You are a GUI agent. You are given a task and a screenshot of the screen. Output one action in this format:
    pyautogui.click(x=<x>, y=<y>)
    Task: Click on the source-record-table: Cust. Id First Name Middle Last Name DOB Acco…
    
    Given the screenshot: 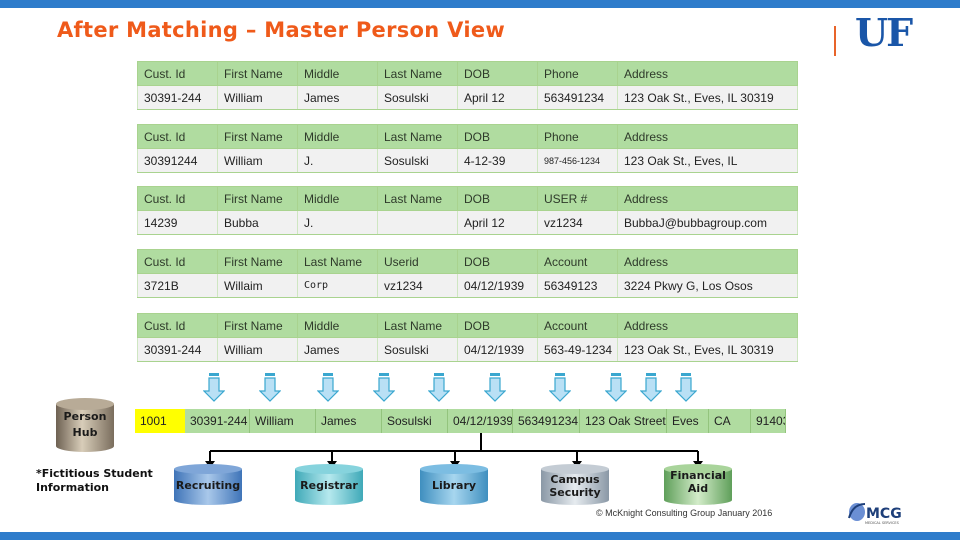 What is the action you would take?
    pyautogui.click(x=467, y=337)
    